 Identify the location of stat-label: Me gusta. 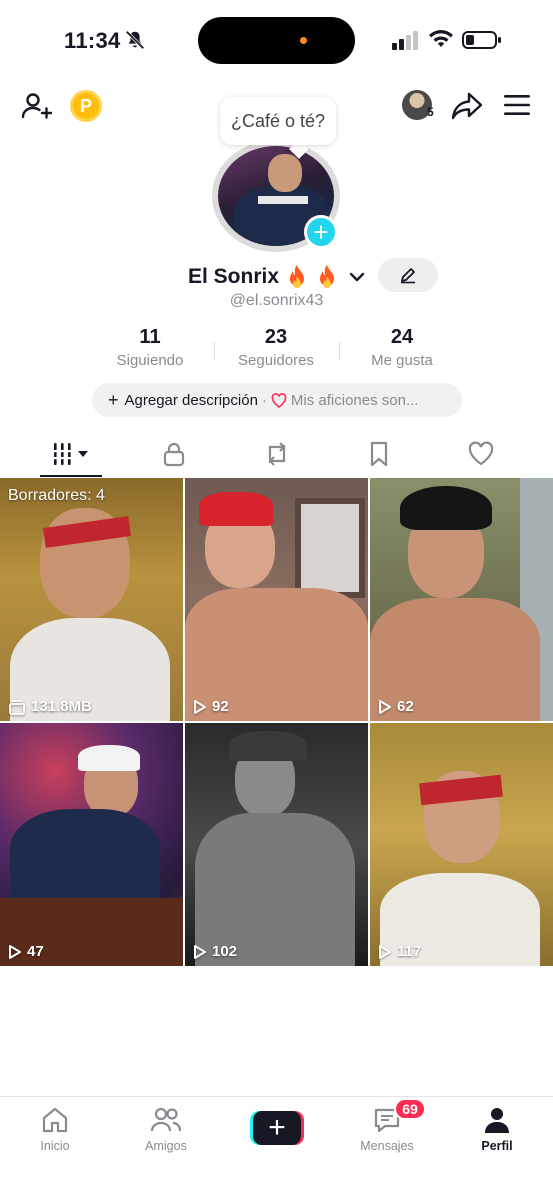
(402, 360).